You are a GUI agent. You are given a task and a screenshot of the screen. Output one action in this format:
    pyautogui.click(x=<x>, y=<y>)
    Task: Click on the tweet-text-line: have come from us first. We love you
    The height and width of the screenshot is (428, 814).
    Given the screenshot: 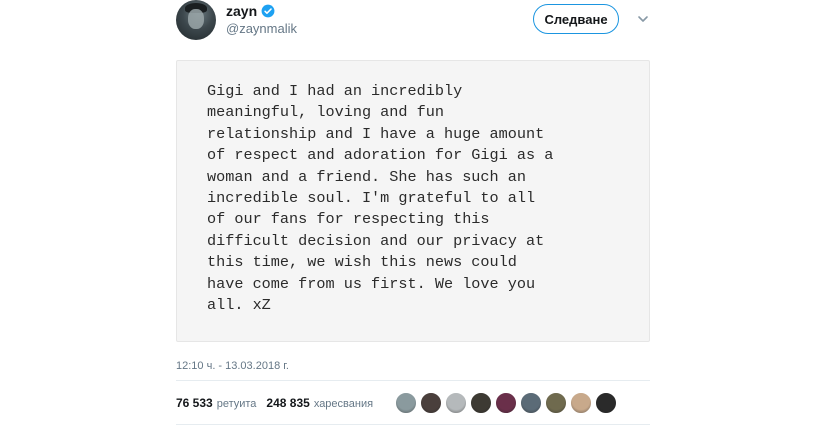 What is the action you would take?
    pyautogui.click(x=371, y=283)
    